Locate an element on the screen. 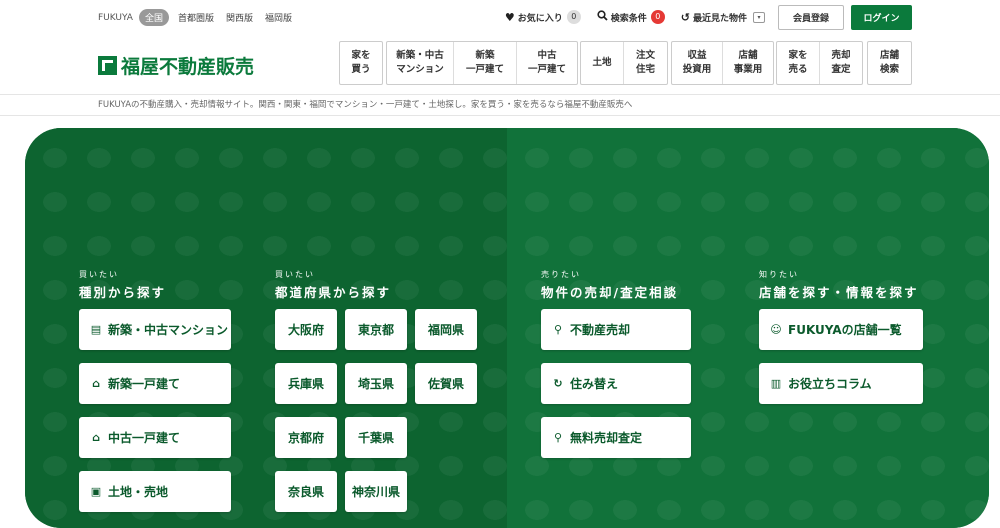 The image size is (1000, 528). nav-mansion: 新築・中古 マンション is located at coordinates (420, 63).